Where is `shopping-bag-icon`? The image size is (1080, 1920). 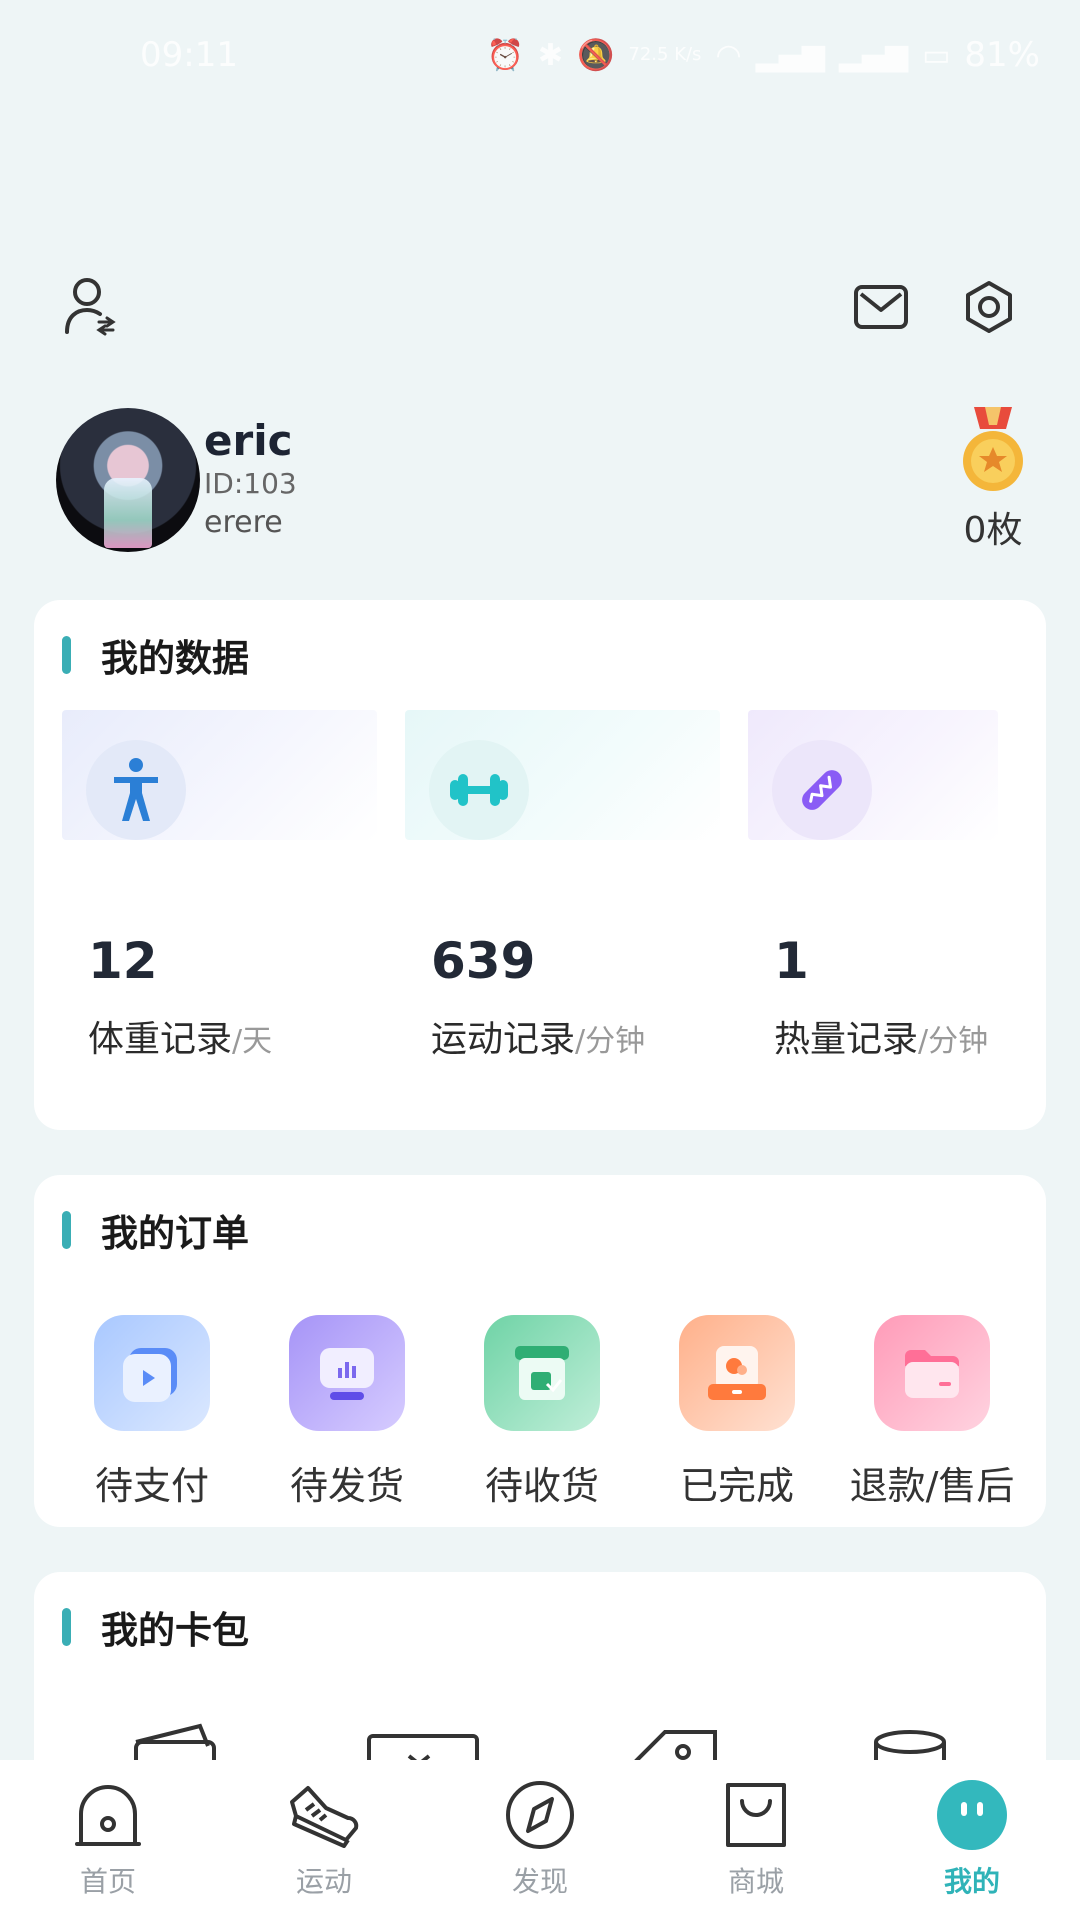 shopping-bag-icon is located at coordinates (756, 1815).